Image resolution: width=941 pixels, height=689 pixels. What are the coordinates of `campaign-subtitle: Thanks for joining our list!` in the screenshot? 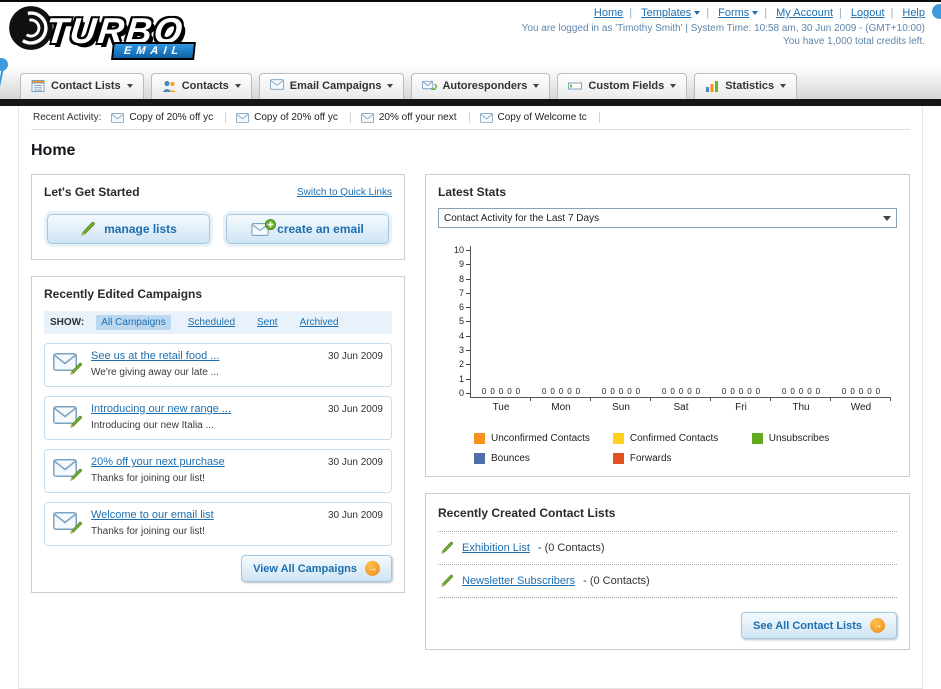 It's located at (148, 531).